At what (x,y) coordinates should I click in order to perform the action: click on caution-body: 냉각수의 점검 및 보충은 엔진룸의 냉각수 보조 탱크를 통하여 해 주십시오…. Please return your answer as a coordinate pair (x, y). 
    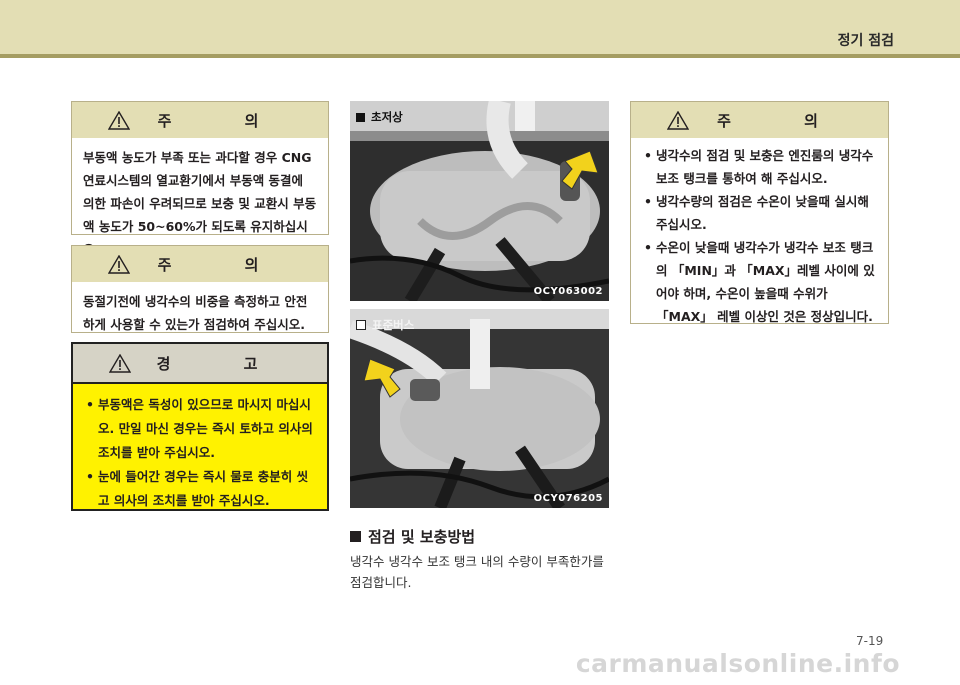
    Looking at the image, I should click on (759, 236).